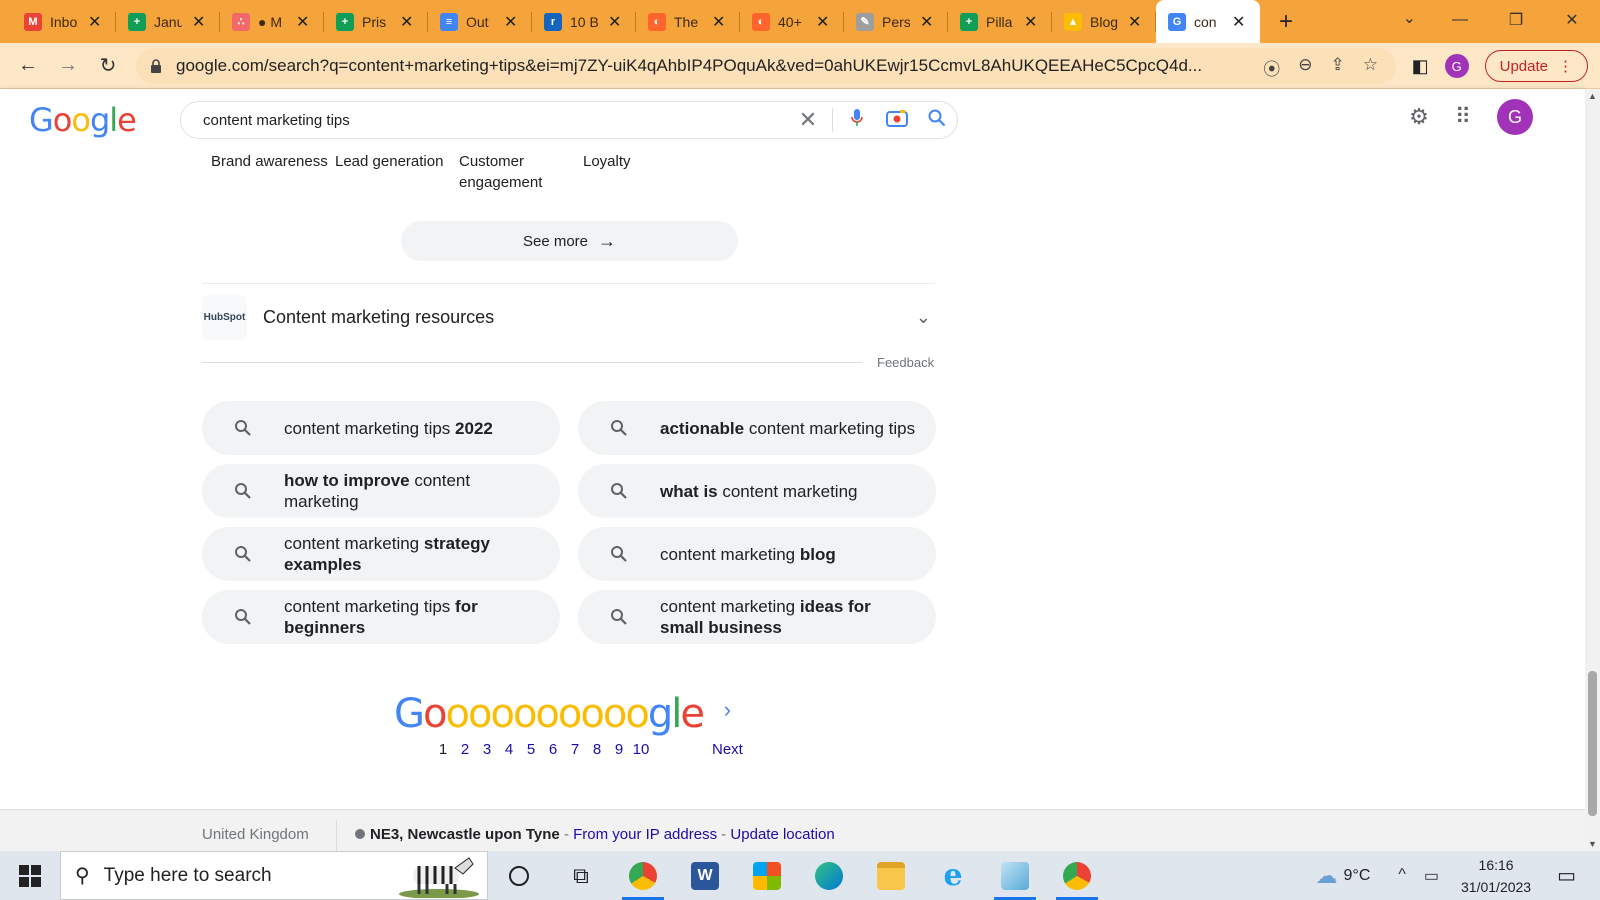  Describe the element at coordinates (1592, 470) in the screenshot. I see `page-scrollbar: ▲ ▼` at that location.